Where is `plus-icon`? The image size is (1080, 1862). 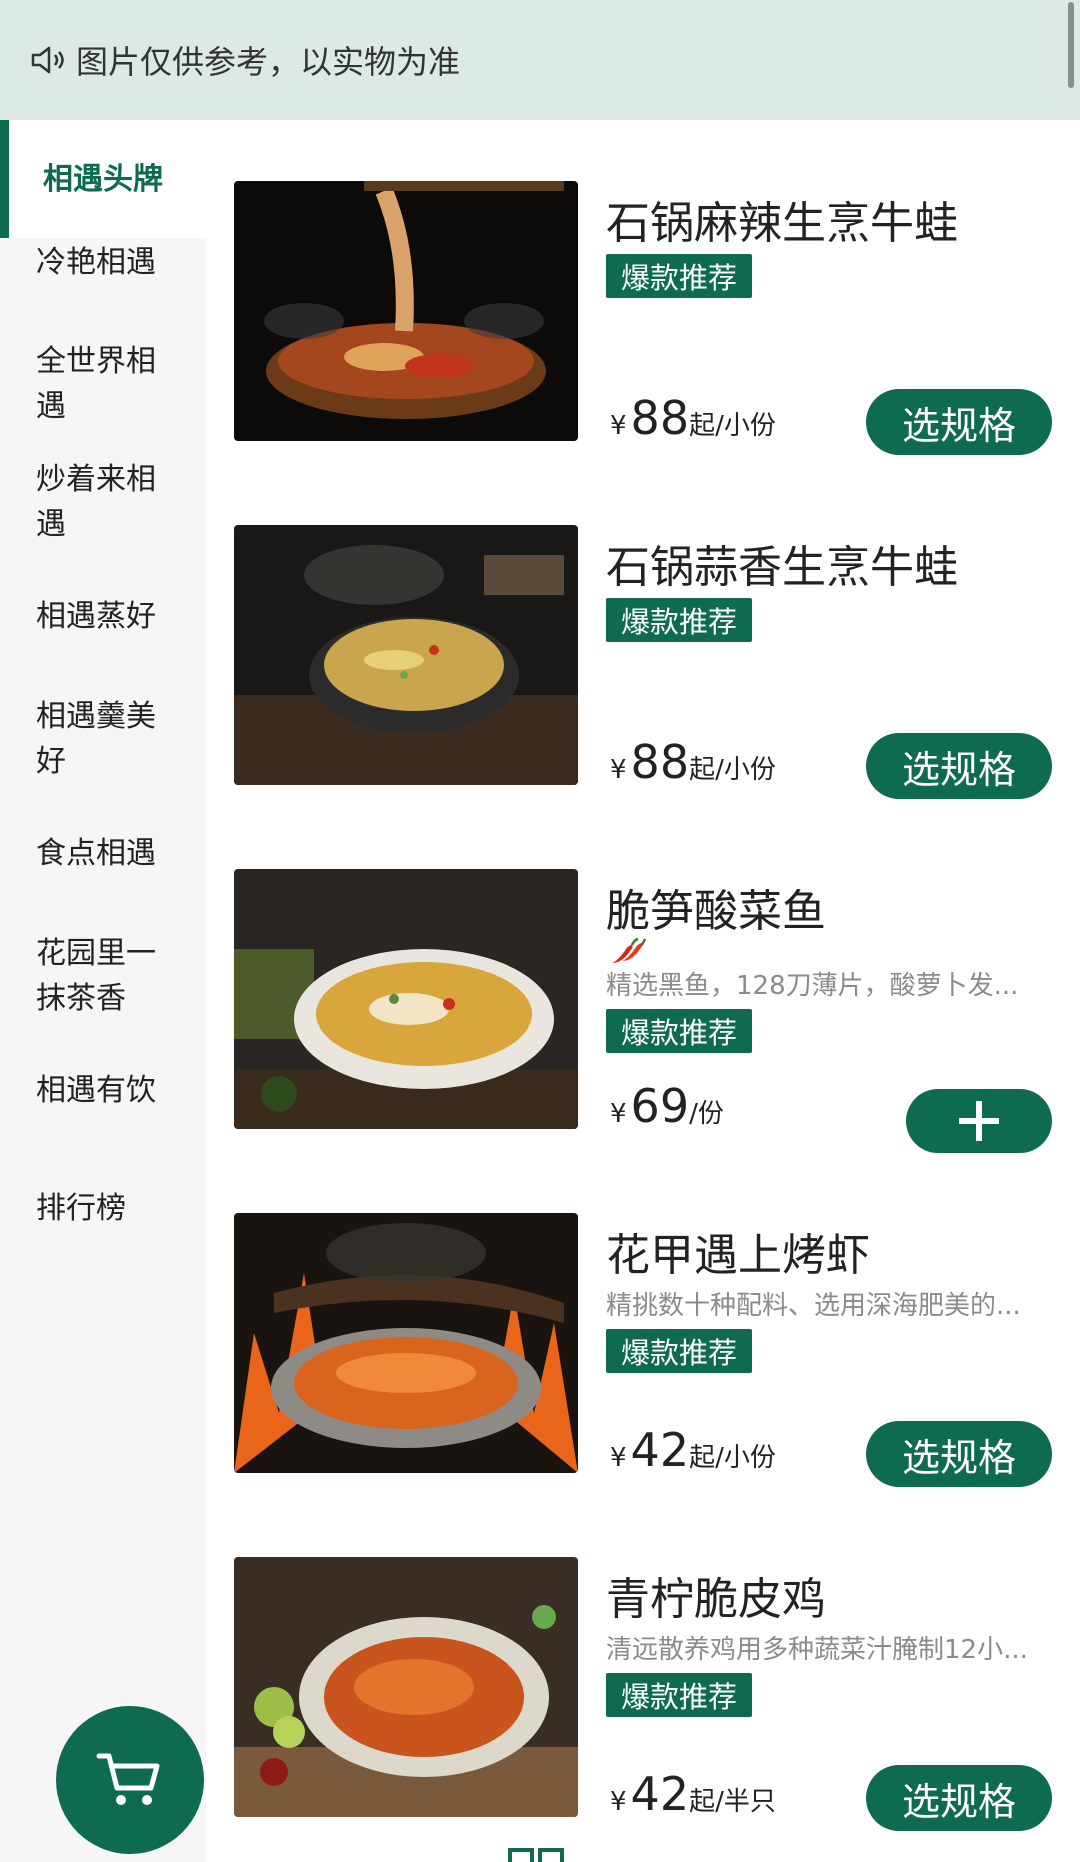
plus-icon is located at coordinates (979, 1121).